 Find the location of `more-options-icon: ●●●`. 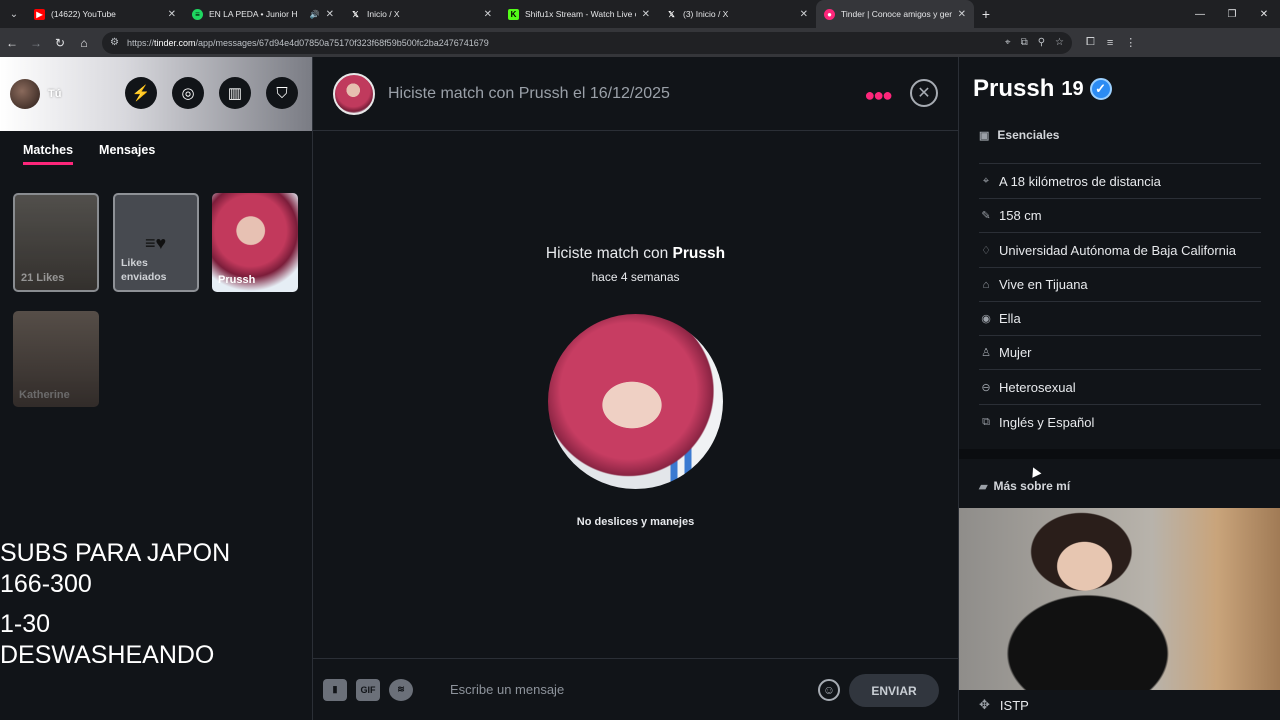

more-options-icon: ●●● is located at coordinates (878, 95).